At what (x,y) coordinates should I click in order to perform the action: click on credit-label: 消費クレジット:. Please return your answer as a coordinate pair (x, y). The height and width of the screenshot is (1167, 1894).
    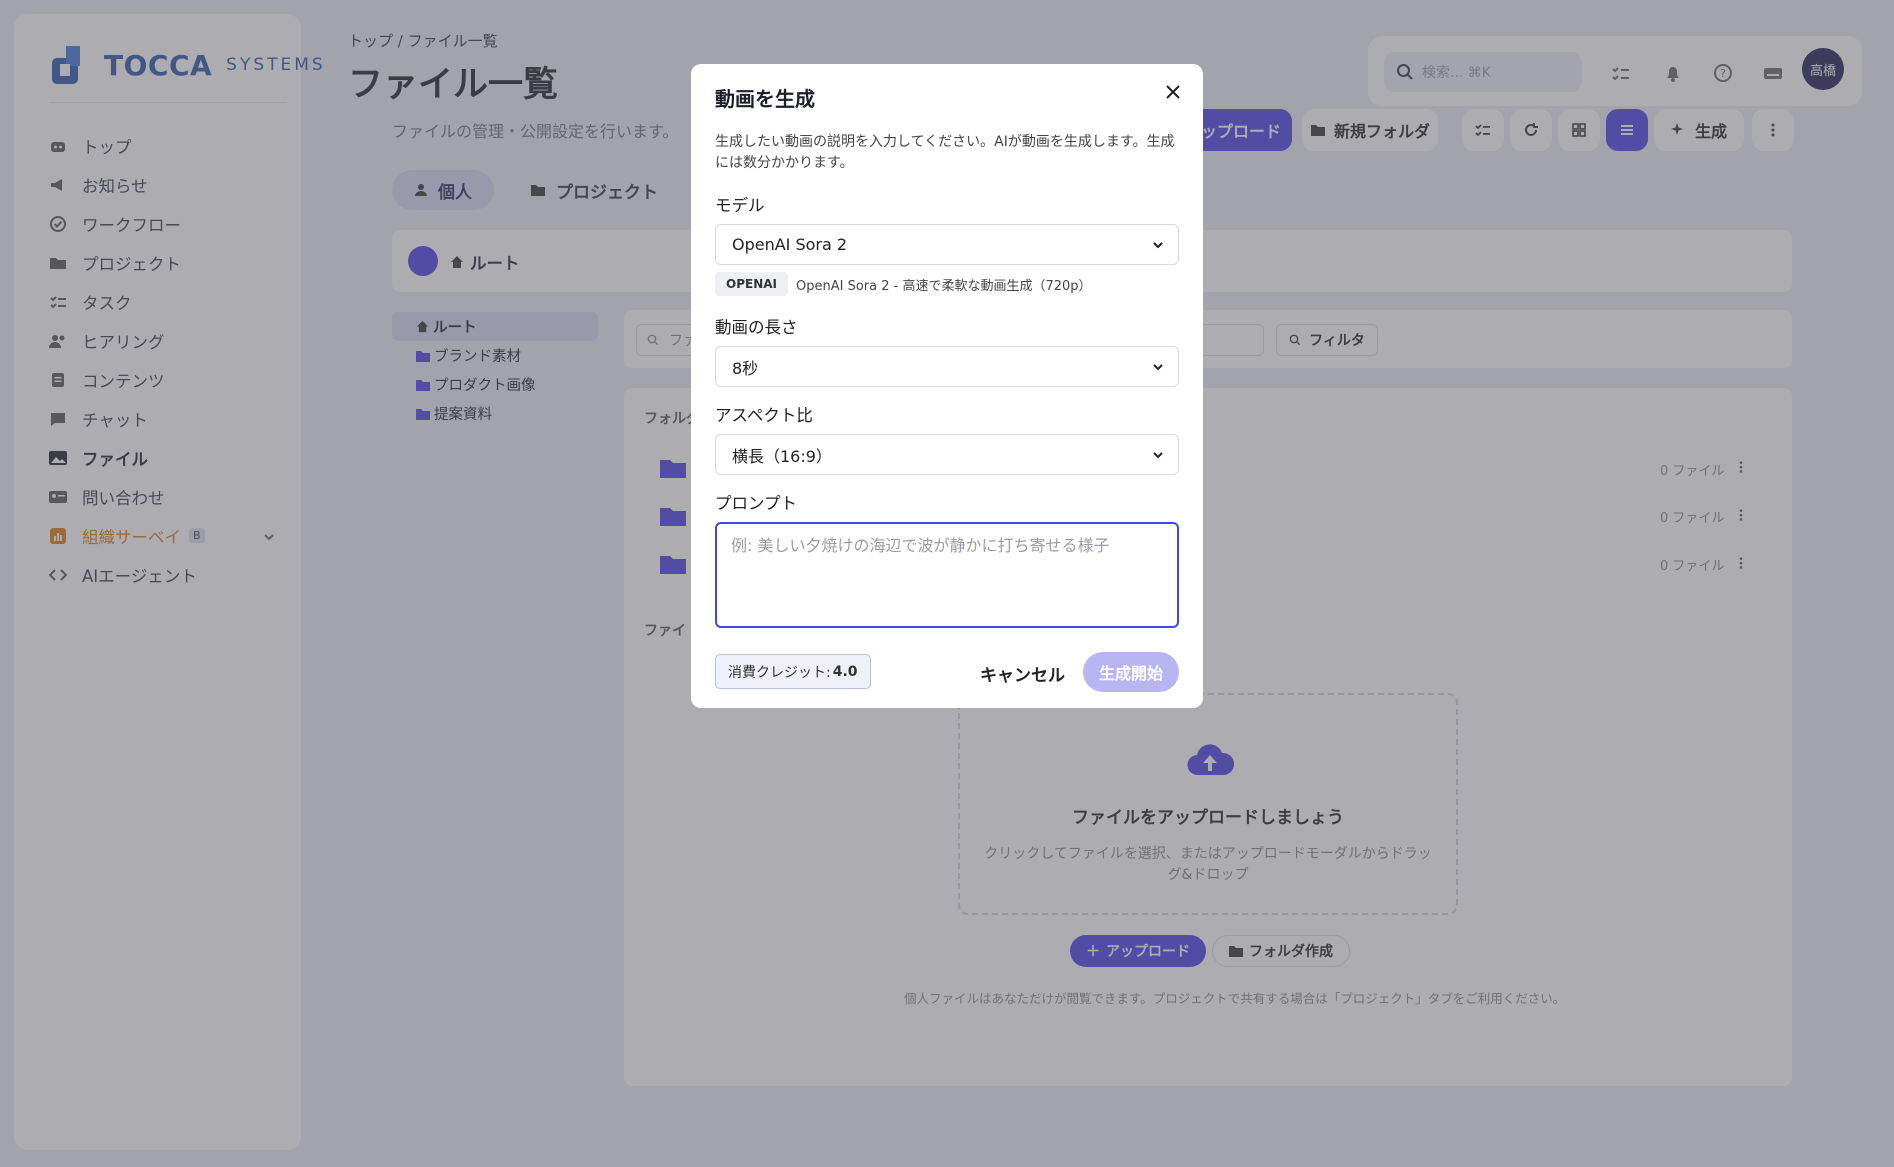
    Looking at the image, I should click on (779, 672).